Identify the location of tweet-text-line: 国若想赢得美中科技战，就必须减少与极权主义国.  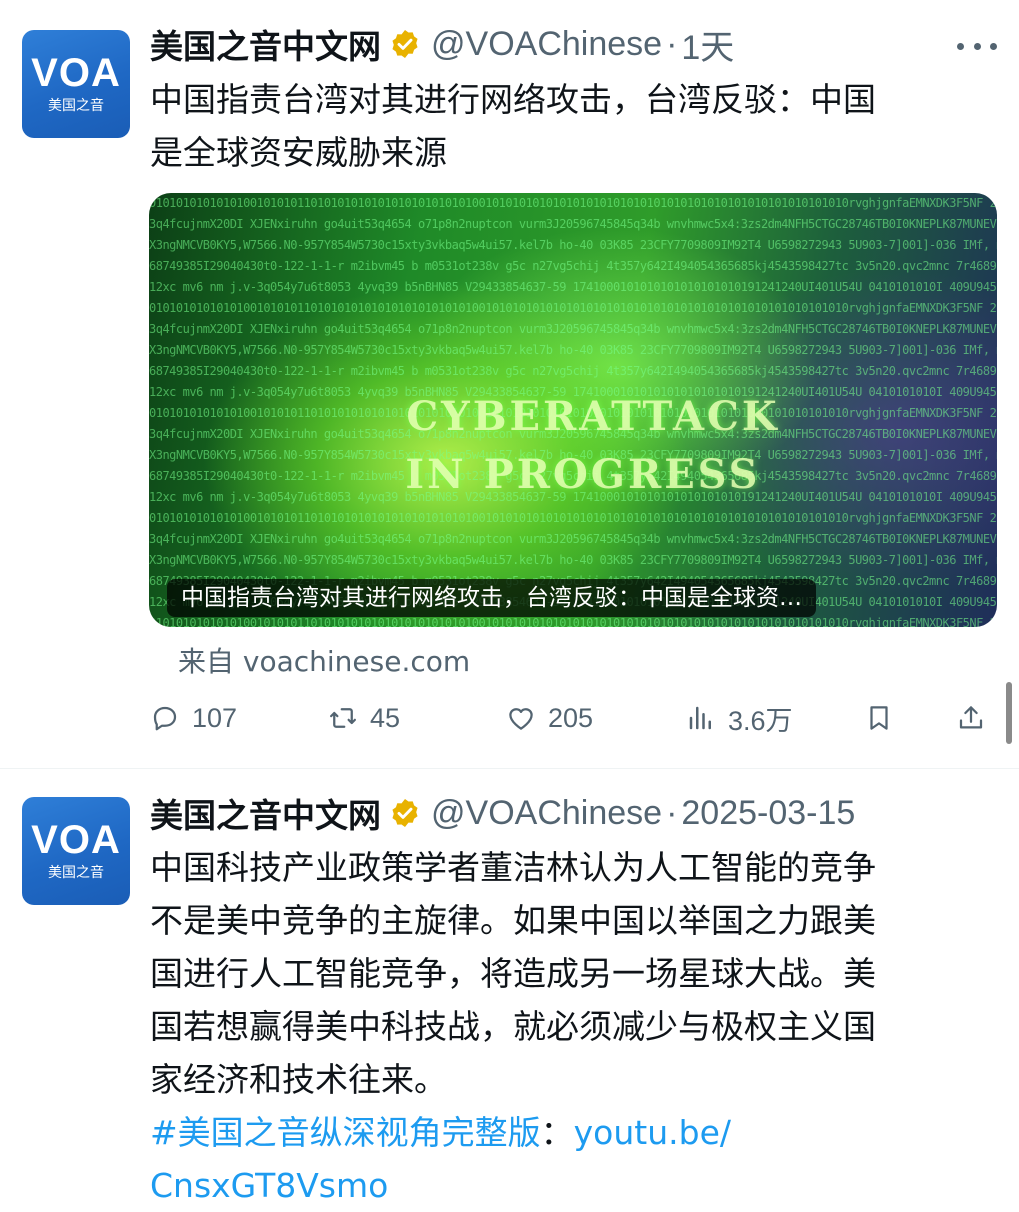
(513, 1026).